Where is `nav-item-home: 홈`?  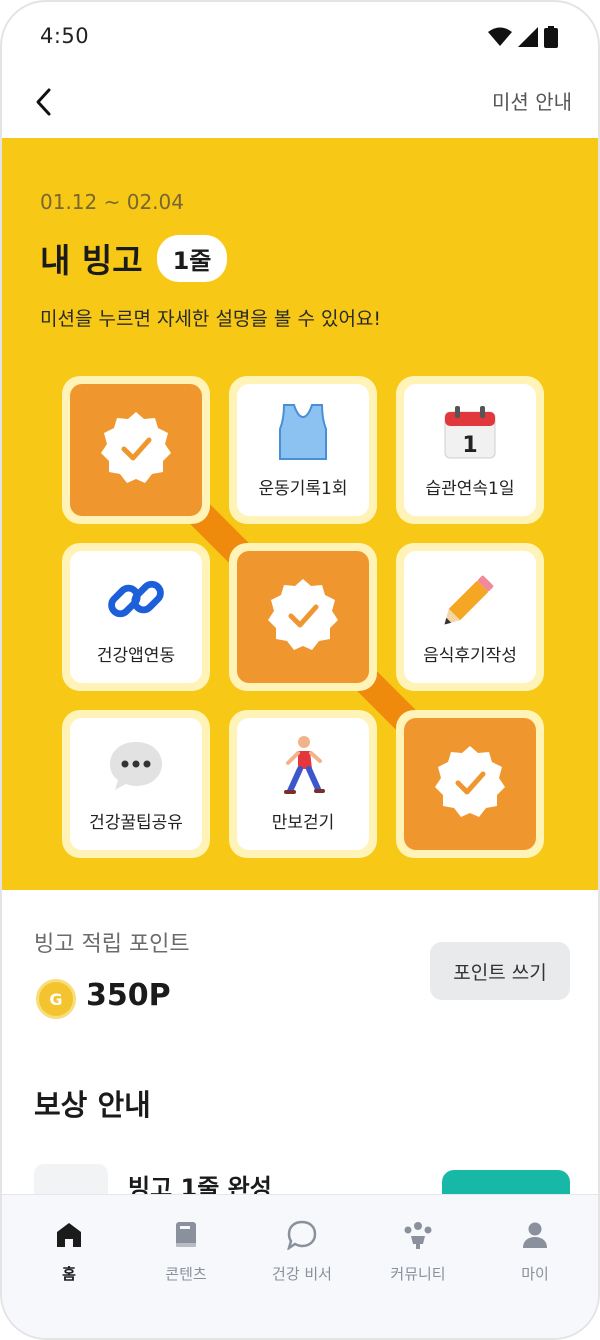 nav-item-home: 홈 is located at coordinates (69, 1251).